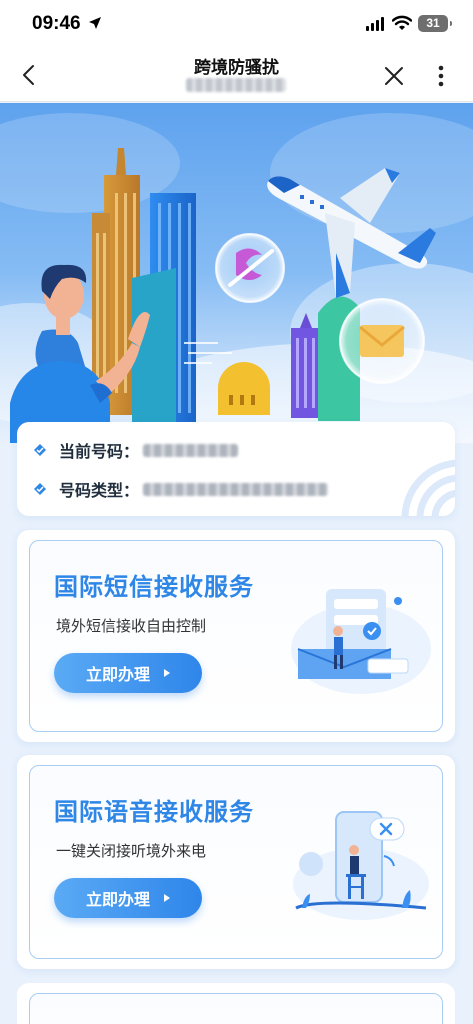 The image size is (473, 1024). I want to click on close-icon, so click(394, 76).